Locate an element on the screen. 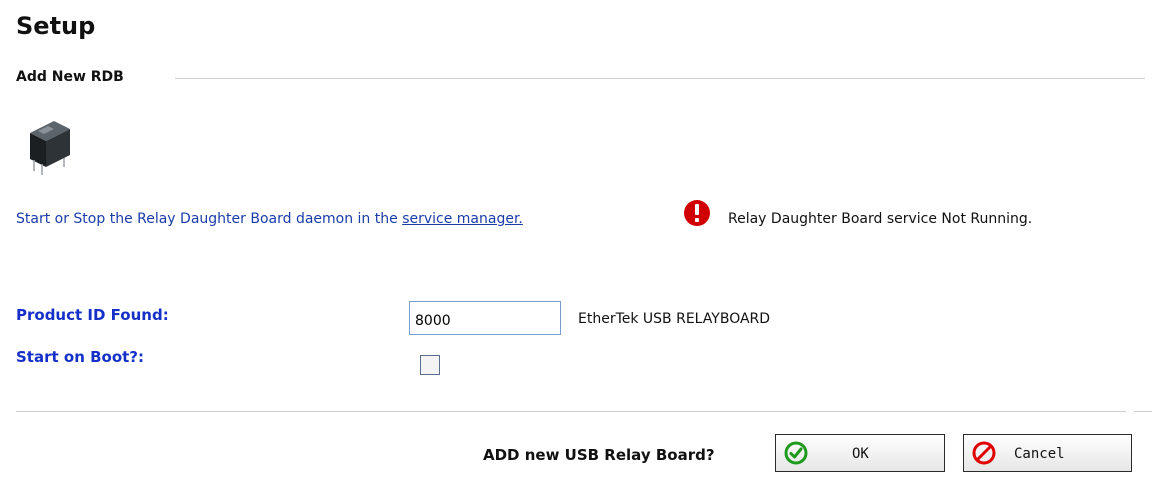 The height and width of the screenshot is (484, 1152). service-manager-link: service manager. is located at coordinates (462, 219).